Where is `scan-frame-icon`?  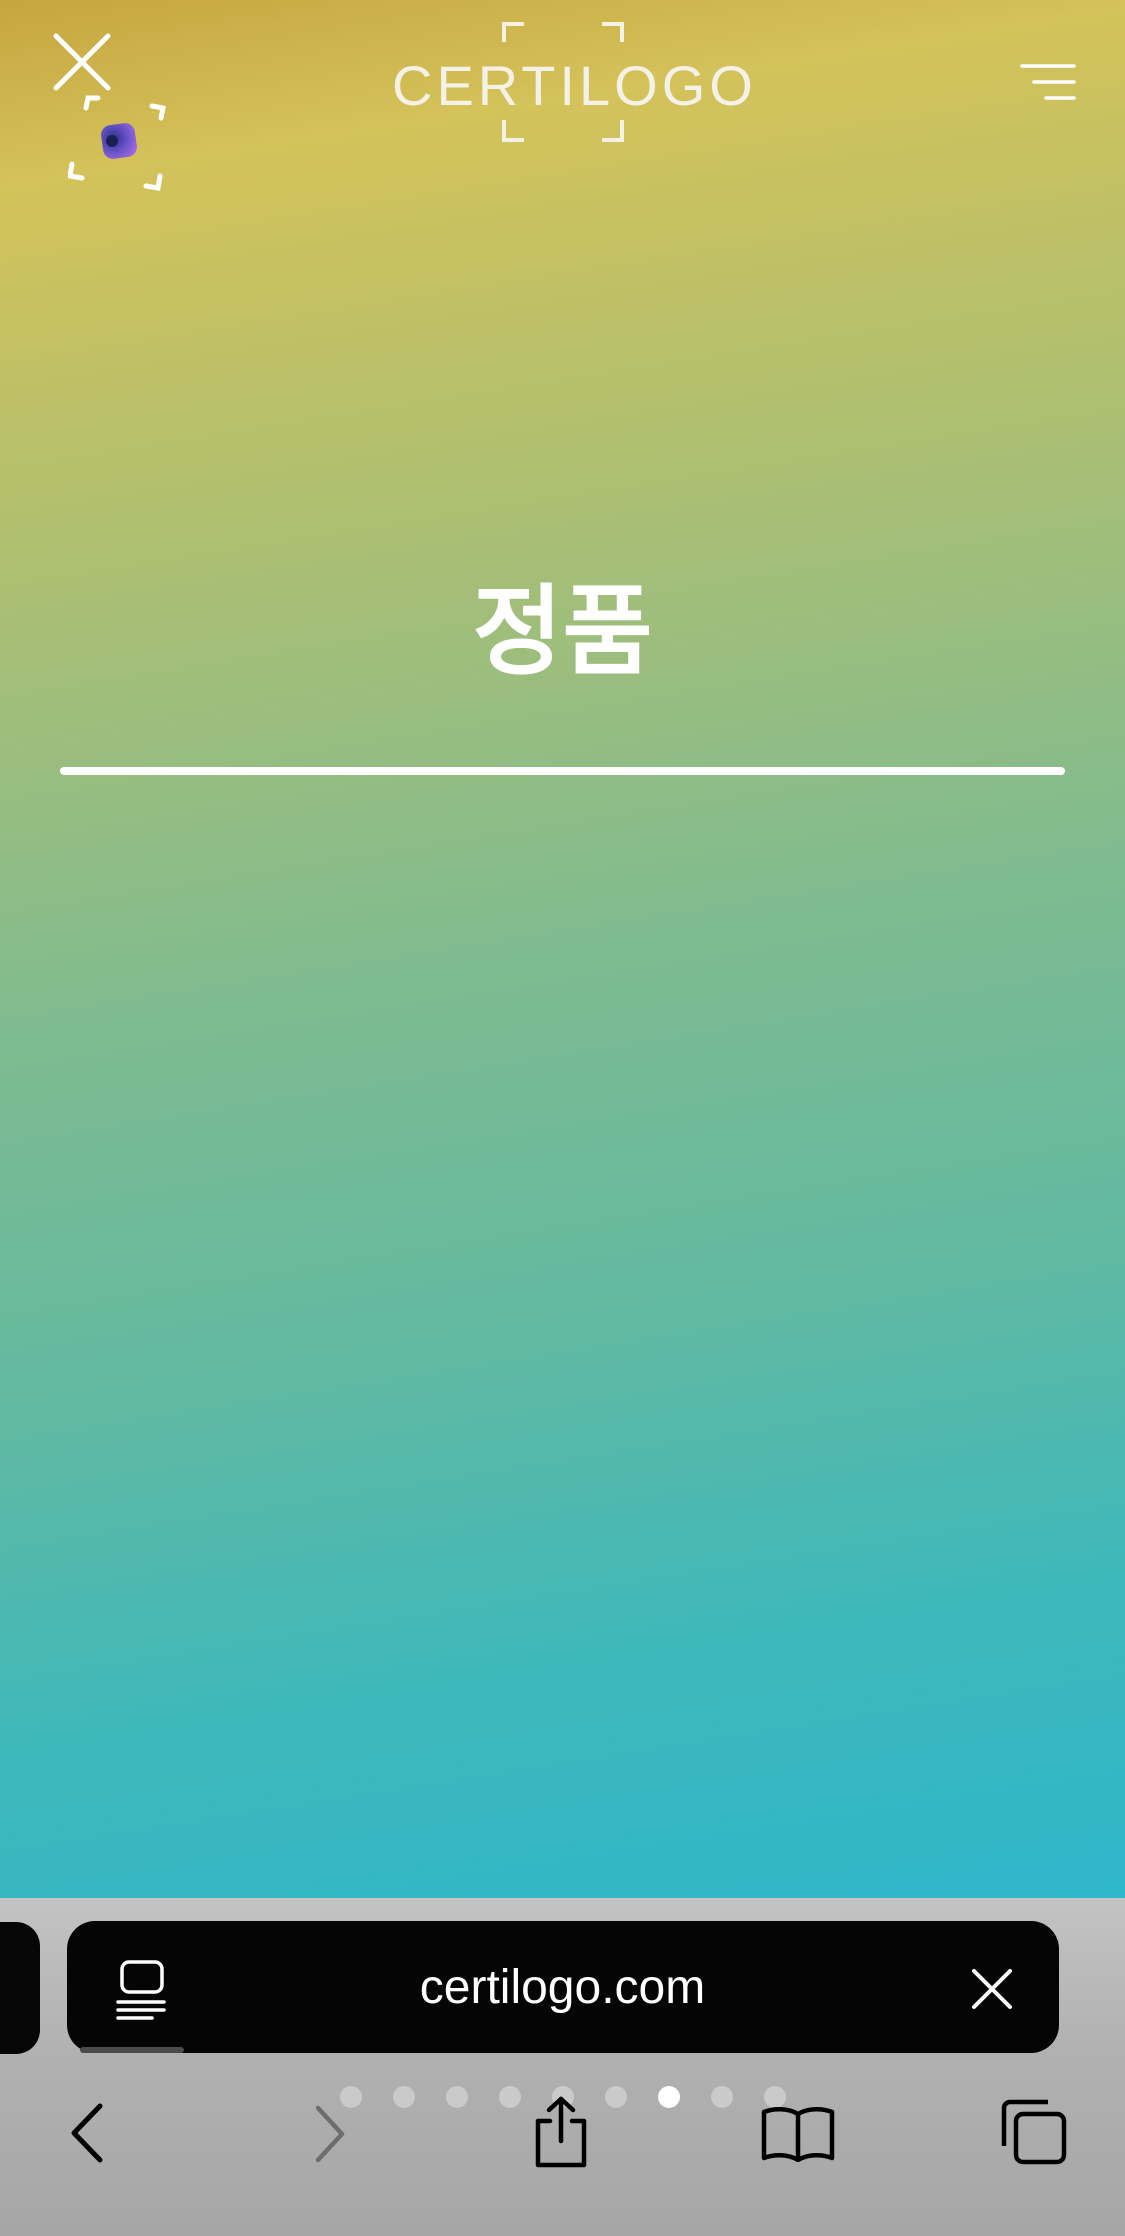
scan-frame-icon is located at coordinates (120, 144).